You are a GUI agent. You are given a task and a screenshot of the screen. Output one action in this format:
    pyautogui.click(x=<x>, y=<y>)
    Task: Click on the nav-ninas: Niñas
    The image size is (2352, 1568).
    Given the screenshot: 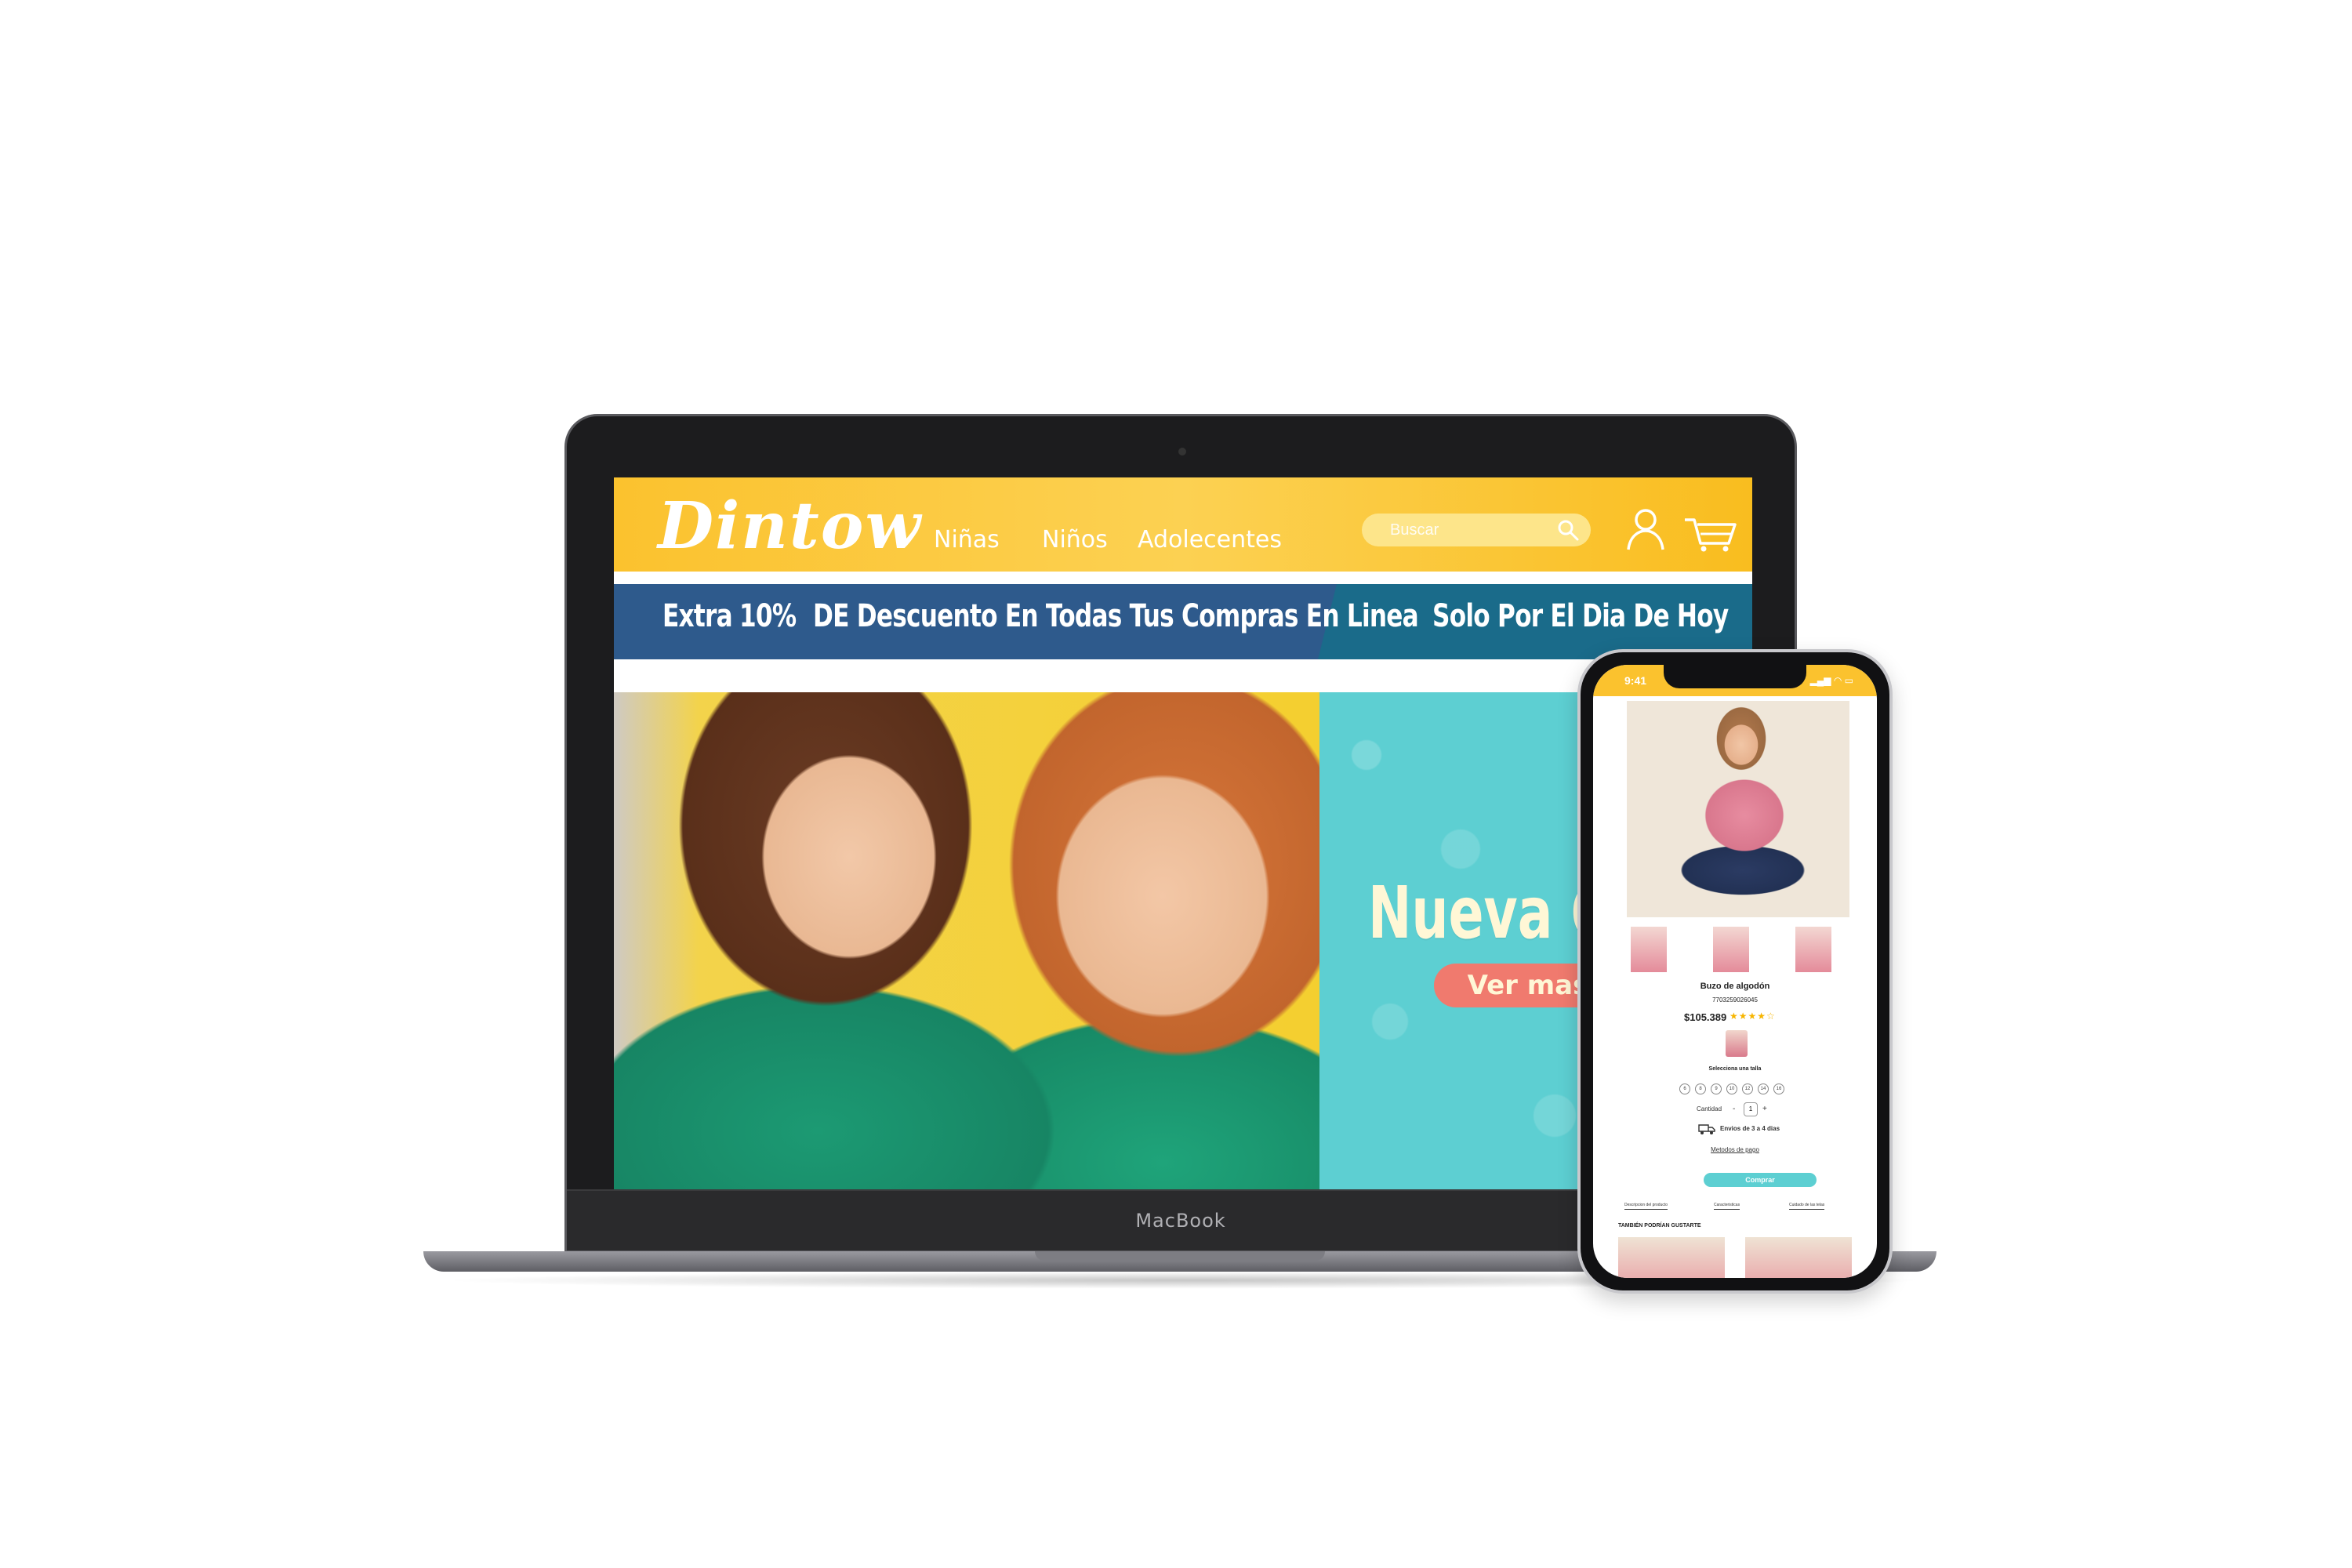 What is the action you would take?
    pyautogui.click(x=967, y=540)
    